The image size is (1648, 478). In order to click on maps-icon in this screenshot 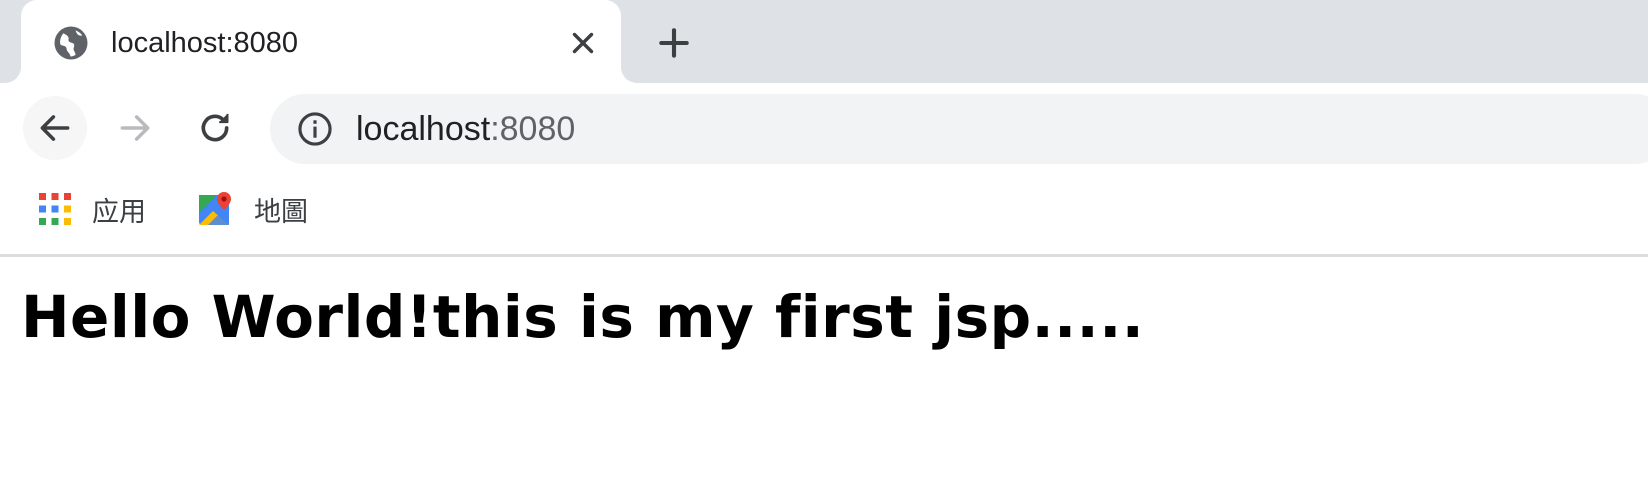, I will do `click(215, 208)`.